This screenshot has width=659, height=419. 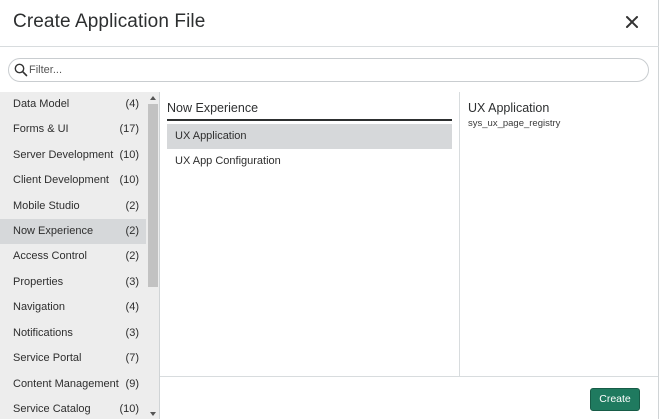 What do you see at coordinates (21, 70) in the screenshot?
I see `search-icon` at bounding box center [21, 70].